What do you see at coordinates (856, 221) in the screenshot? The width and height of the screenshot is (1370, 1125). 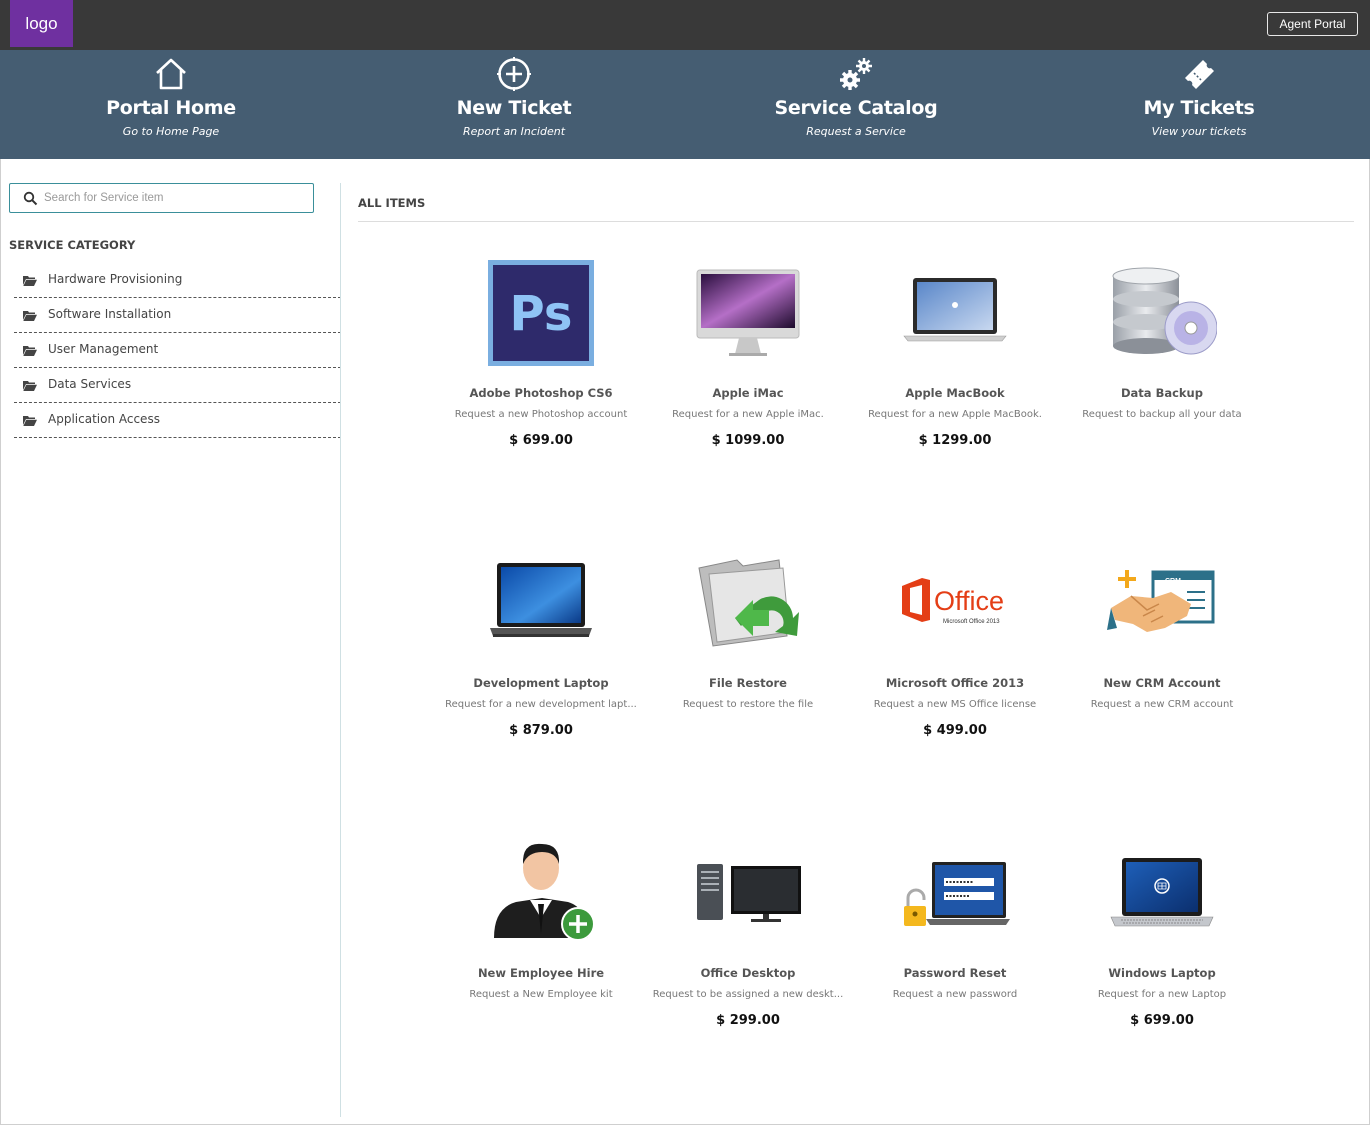 I see `section-divider` at bounding box center [856, 221].